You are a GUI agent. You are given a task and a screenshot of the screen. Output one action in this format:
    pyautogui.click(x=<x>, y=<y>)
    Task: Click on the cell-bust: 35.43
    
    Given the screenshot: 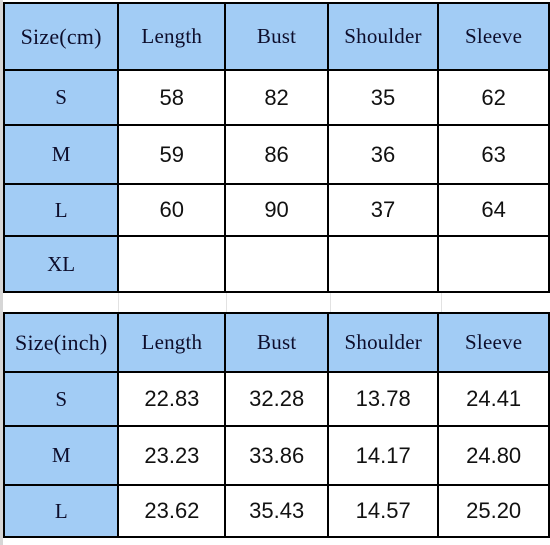 What is the action you would take?
    pyautogui.click(x=277, y=511)
    